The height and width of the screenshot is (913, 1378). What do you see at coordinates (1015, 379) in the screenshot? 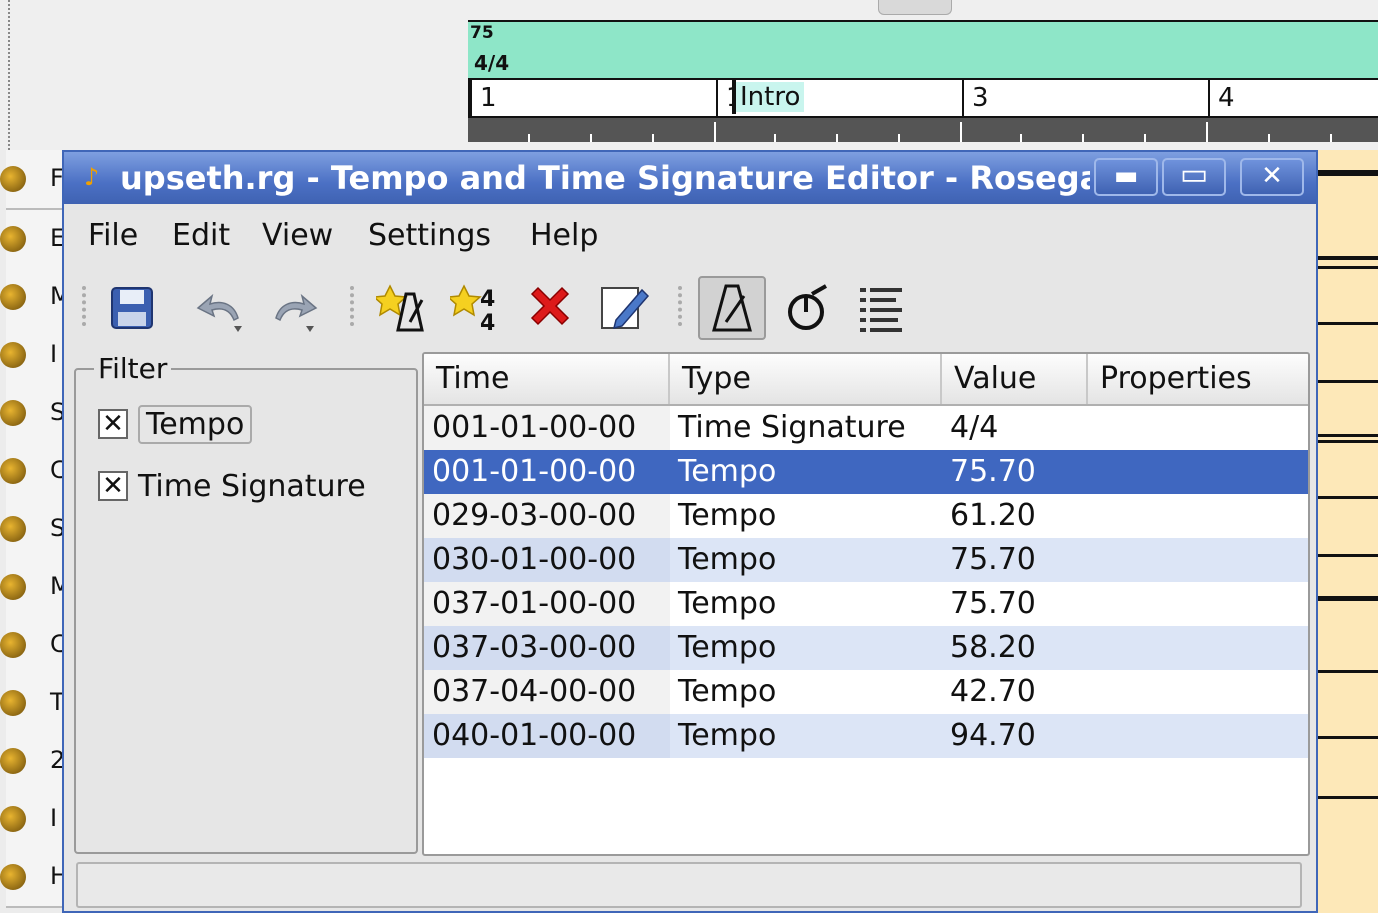
I see `column-header-value: Value` at bounding box center [1015, 379].